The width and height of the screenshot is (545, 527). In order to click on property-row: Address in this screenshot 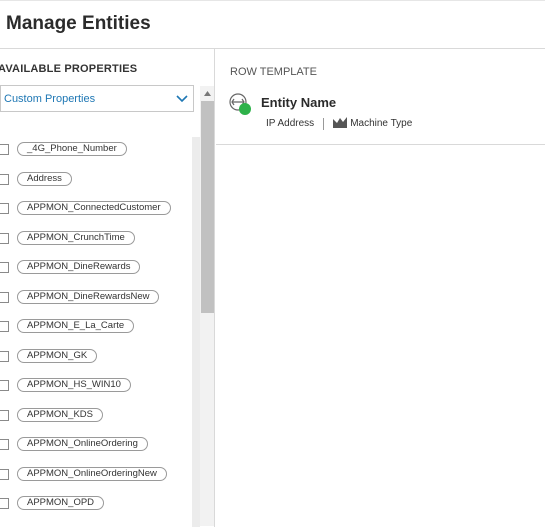, I will do `click(36, 179)`.